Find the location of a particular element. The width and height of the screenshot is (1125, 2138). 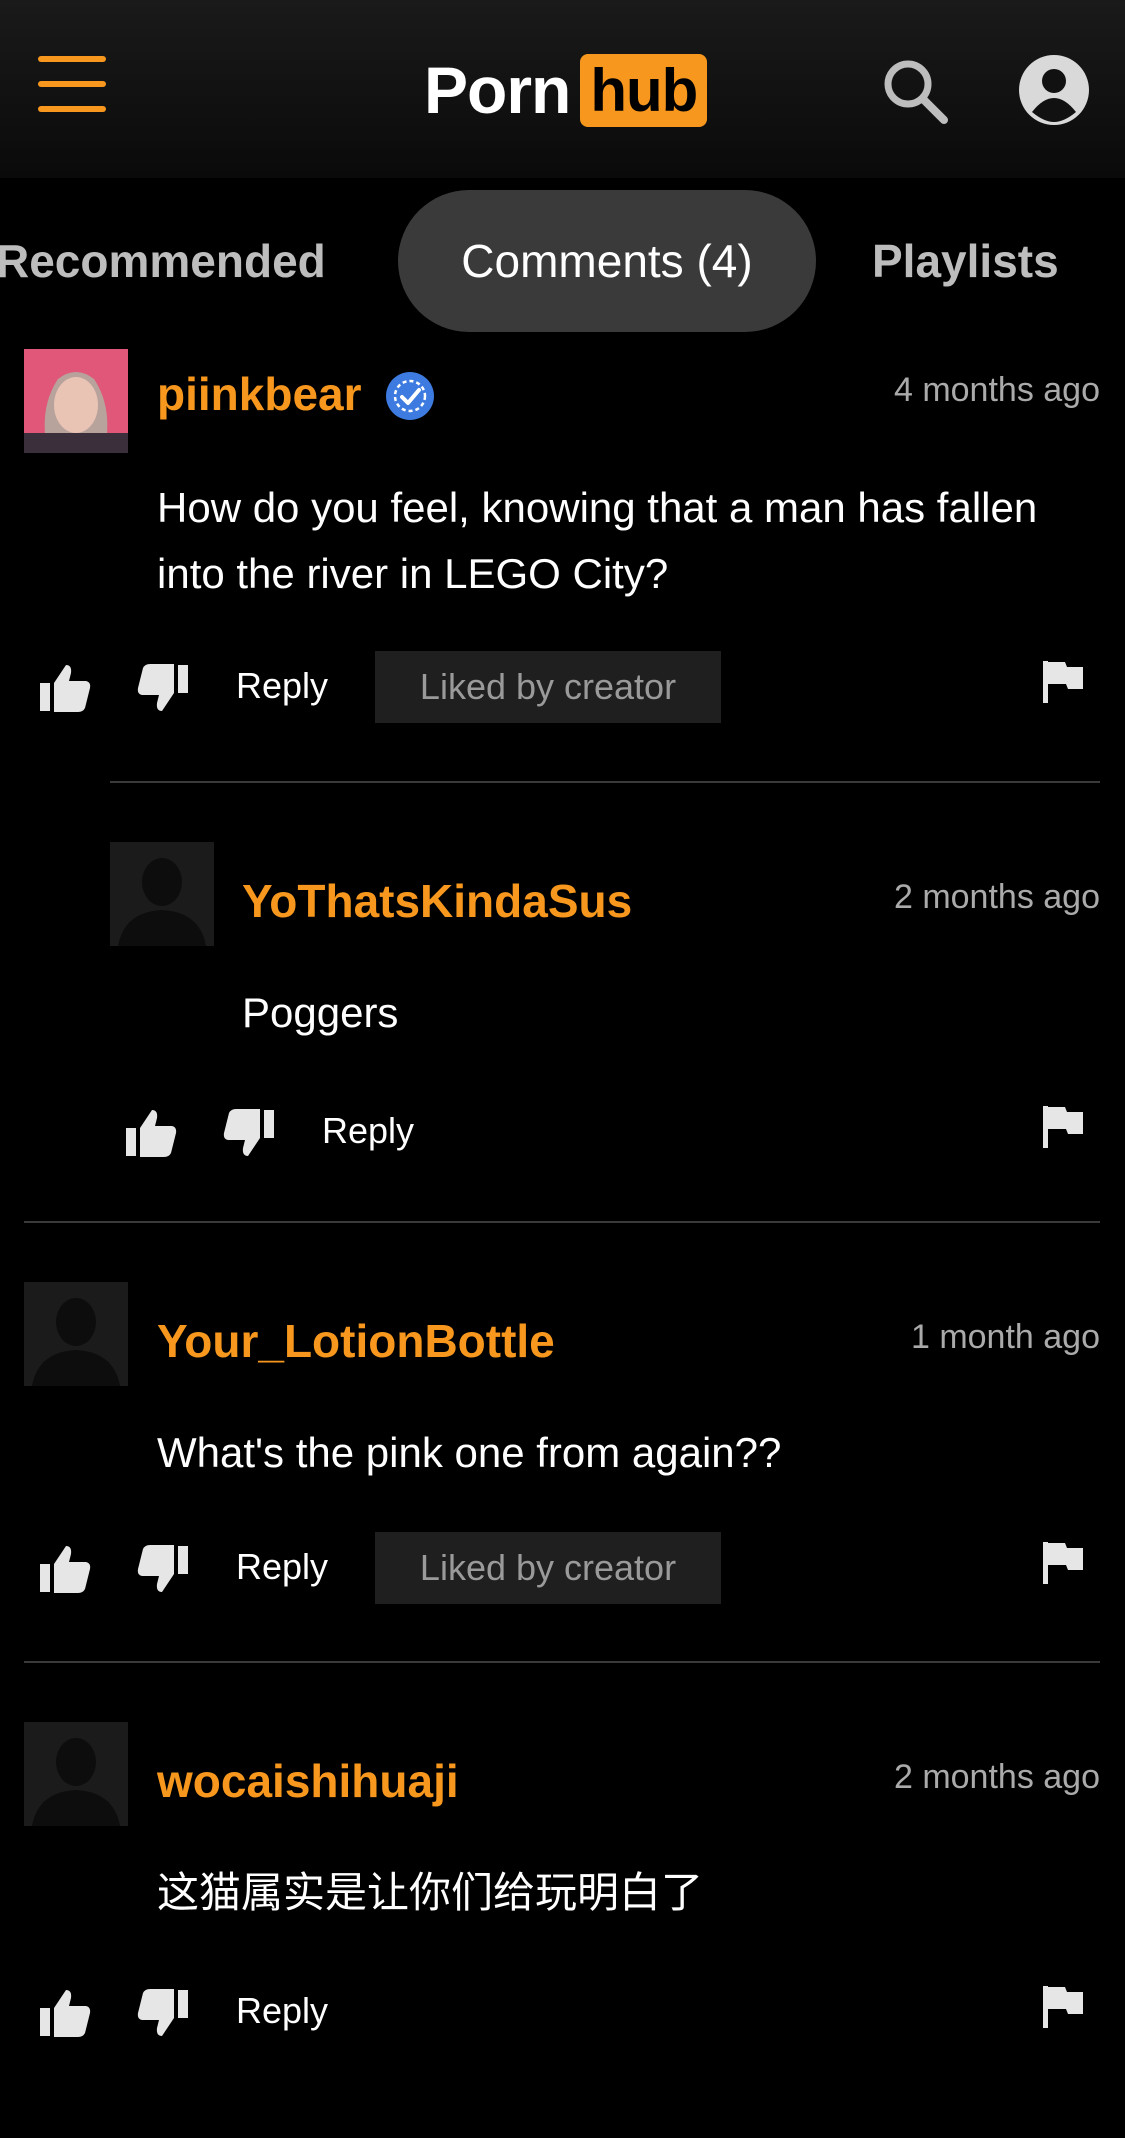

comment-timestamp: 4 months ago is located at coordinates (996, 390).